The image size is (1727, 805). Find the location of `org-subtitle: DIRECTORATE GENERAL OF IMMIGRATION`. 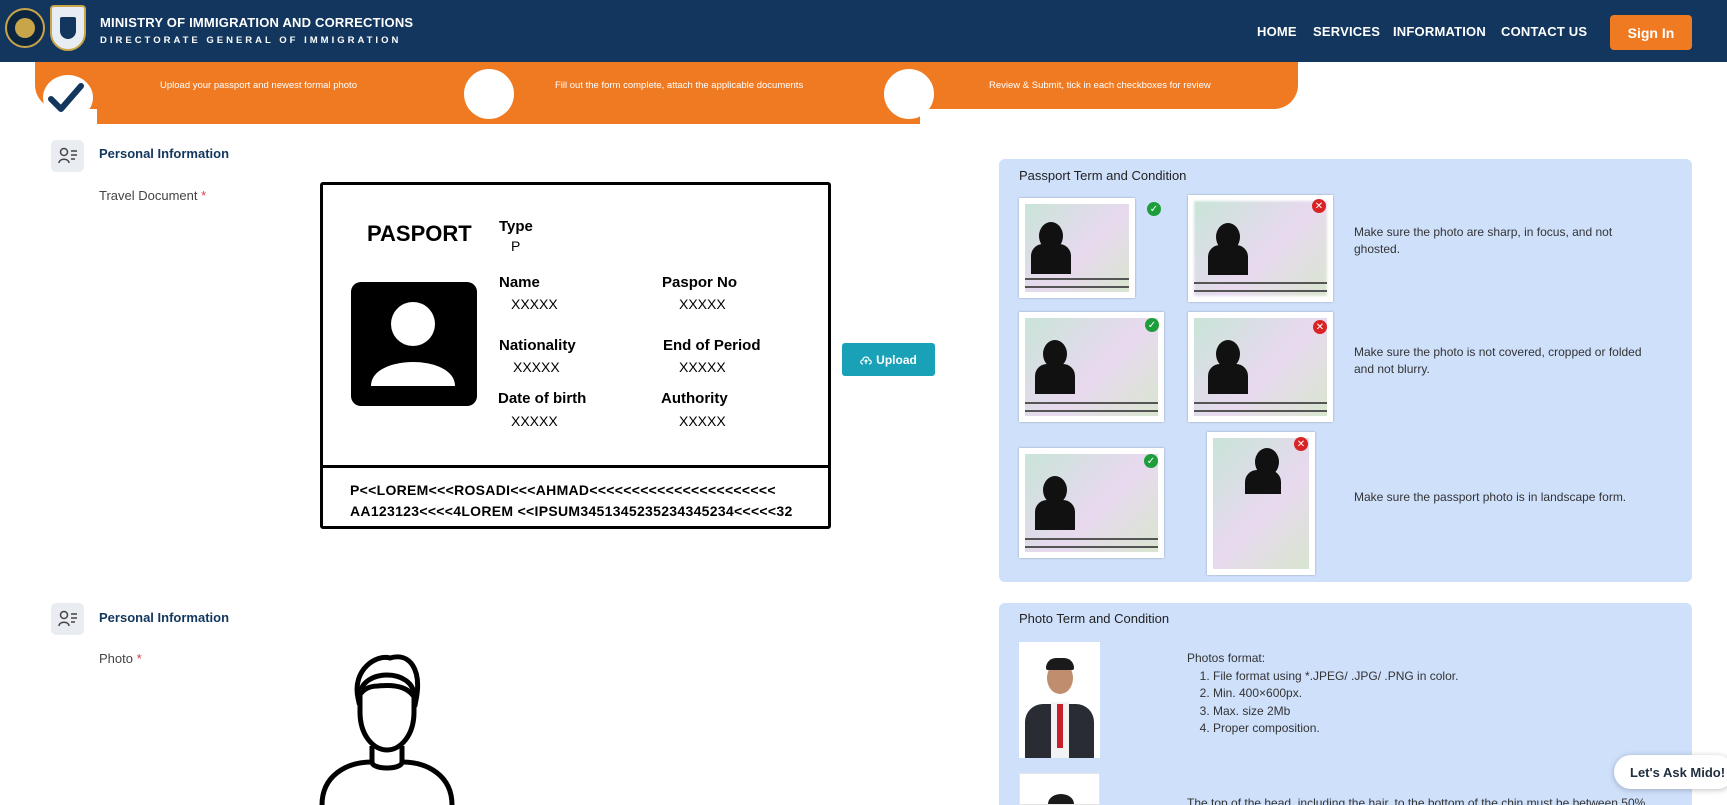

org-subtitle: DIRECTORATE GENERAL OF IMMIGRATION is located at coordinates (251, 40).